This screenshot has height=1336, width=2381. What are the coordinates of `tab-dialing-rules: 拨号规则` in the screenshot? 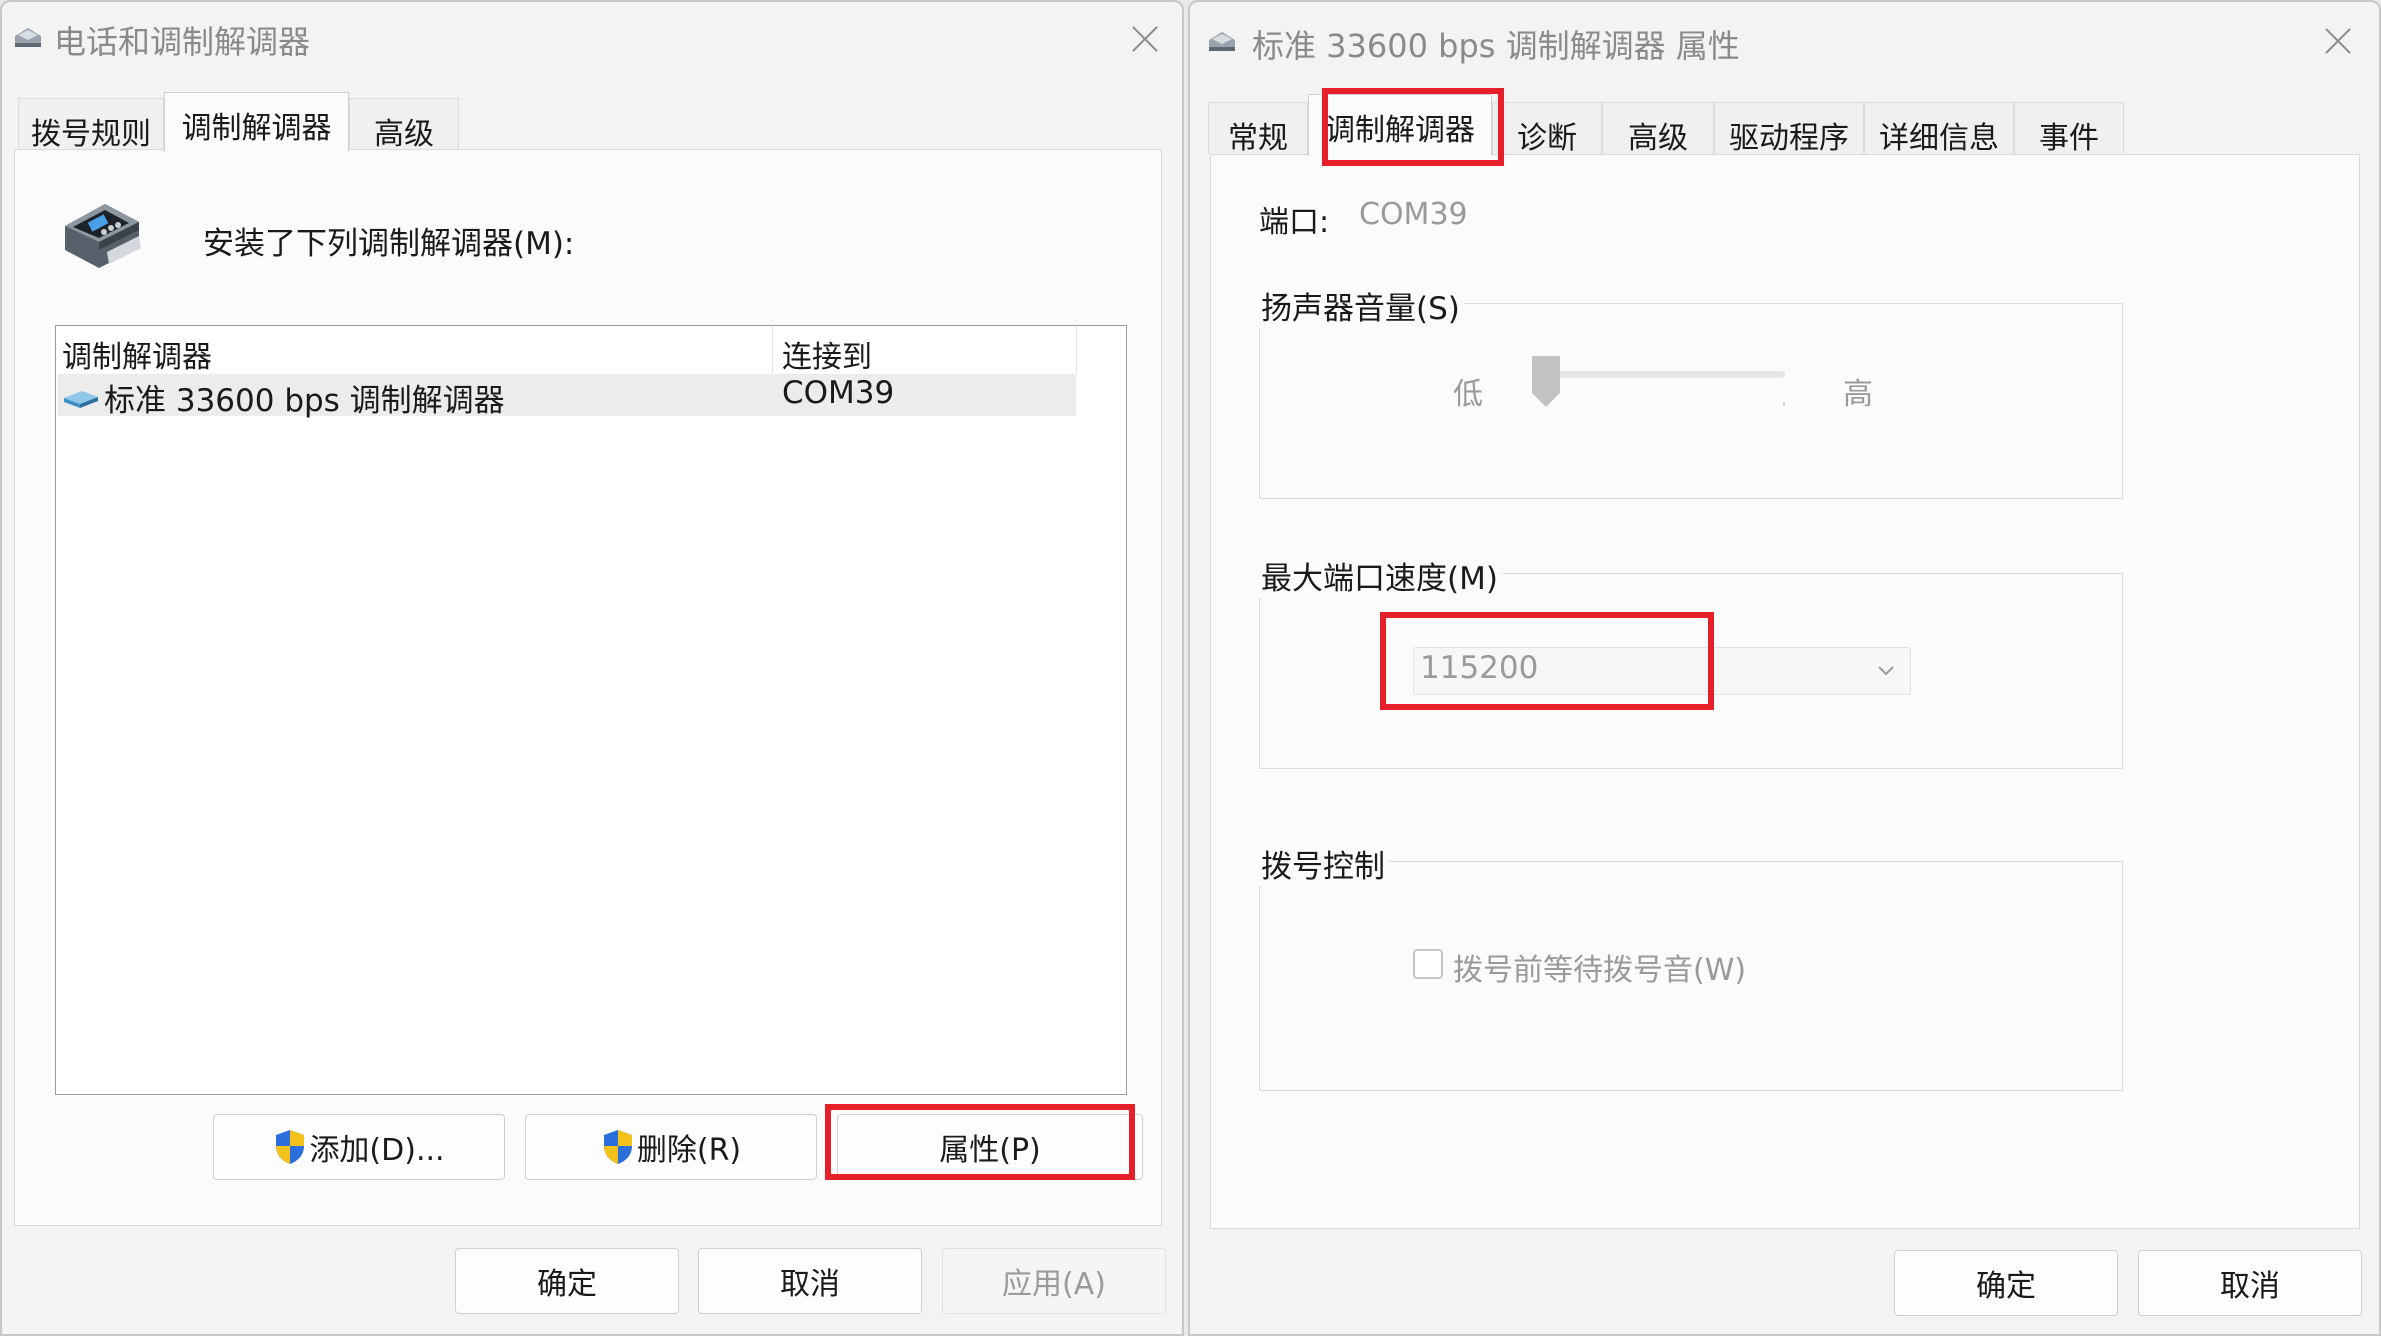 It's located at (91, 125).